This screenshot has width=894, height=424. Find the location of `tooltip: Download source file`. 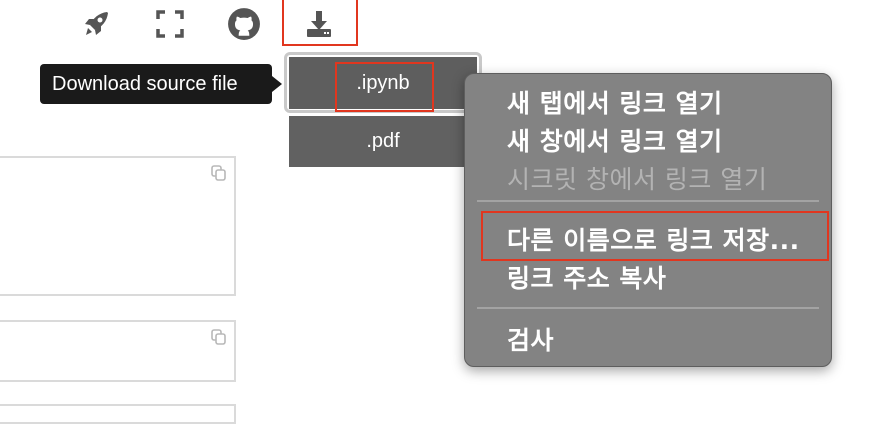

tooltip: Download source file is located at coordinates (156, 84).